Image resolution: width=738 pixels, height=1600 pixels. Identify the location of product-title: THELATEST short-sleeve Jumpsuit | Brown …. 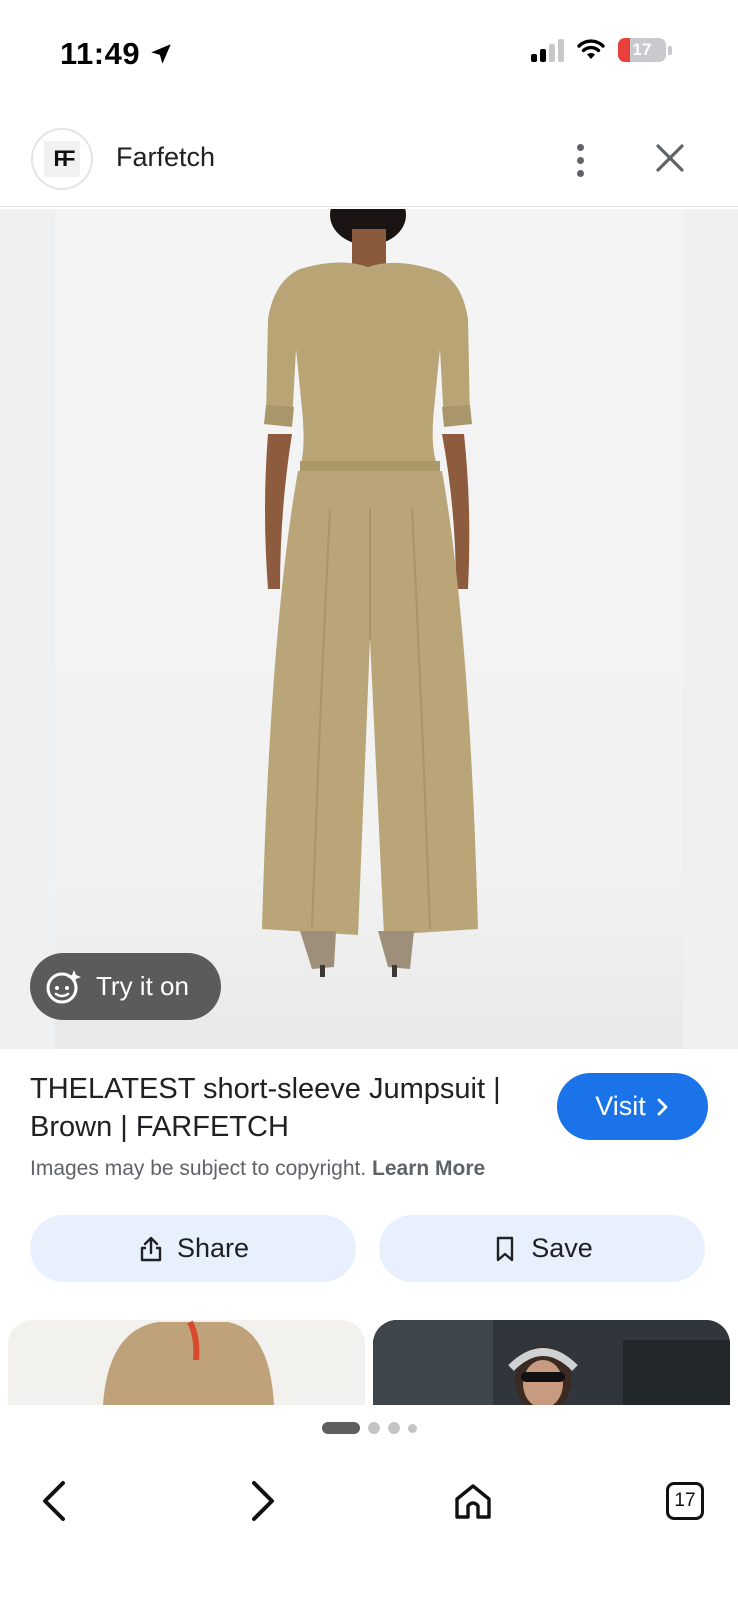
(285, 1108).